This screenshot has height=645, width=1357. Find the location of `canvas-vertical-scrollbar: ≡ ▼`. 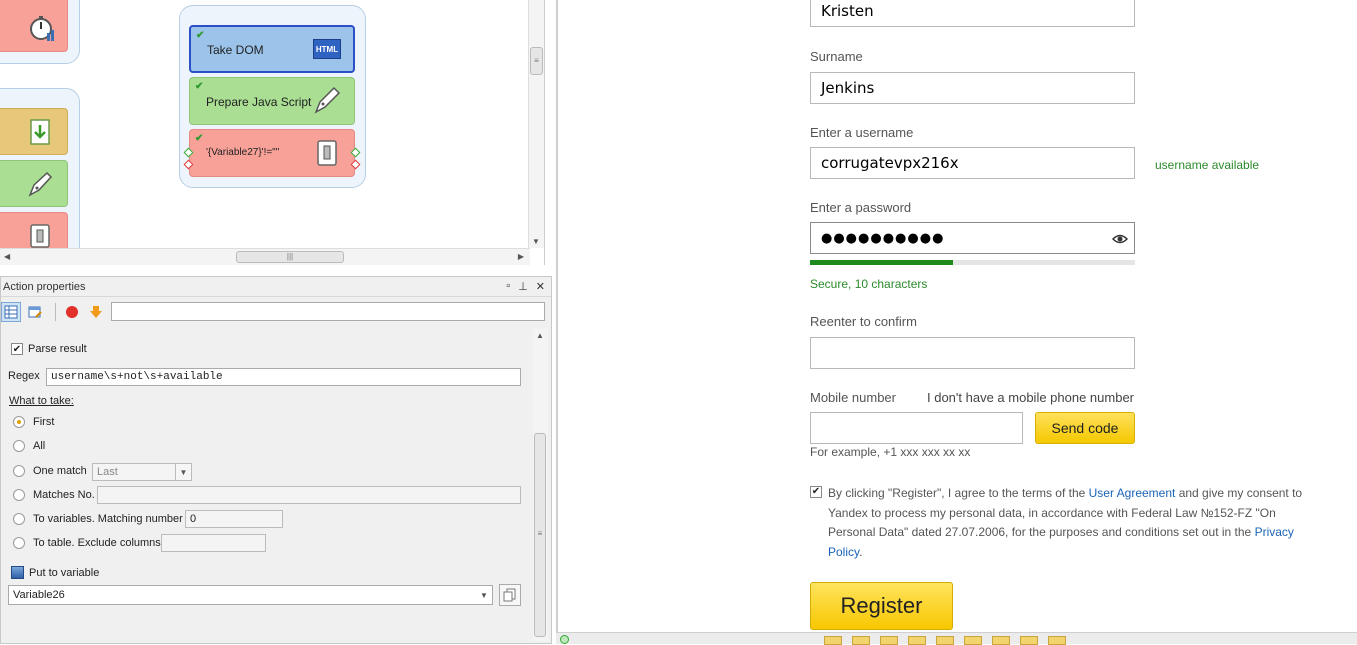

canvas-vertical-scrollbar: ≡ ▼ is located at coordinates (536, 124).